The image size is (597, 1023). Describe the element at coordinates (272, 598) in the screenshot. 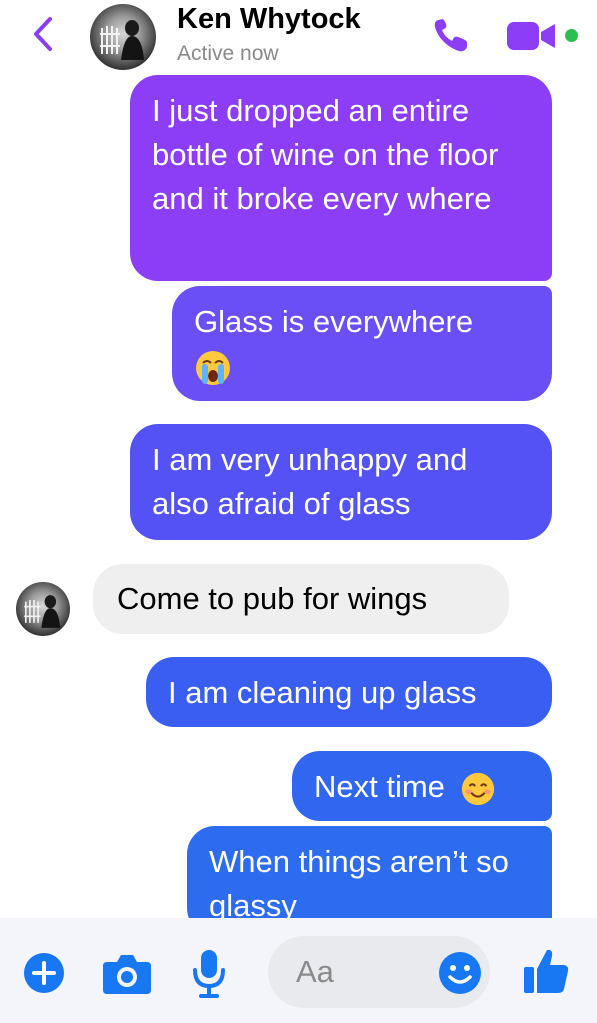

I see `message-text: Come to pub for wings` at that location.